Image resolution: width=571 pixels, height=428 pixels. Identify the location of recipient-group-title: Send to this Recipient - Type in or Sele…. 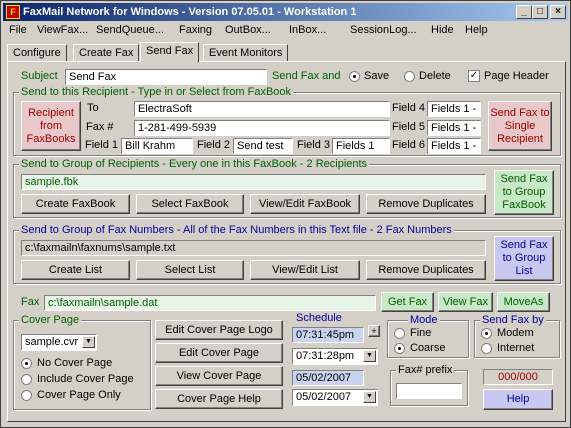
(156, 92).